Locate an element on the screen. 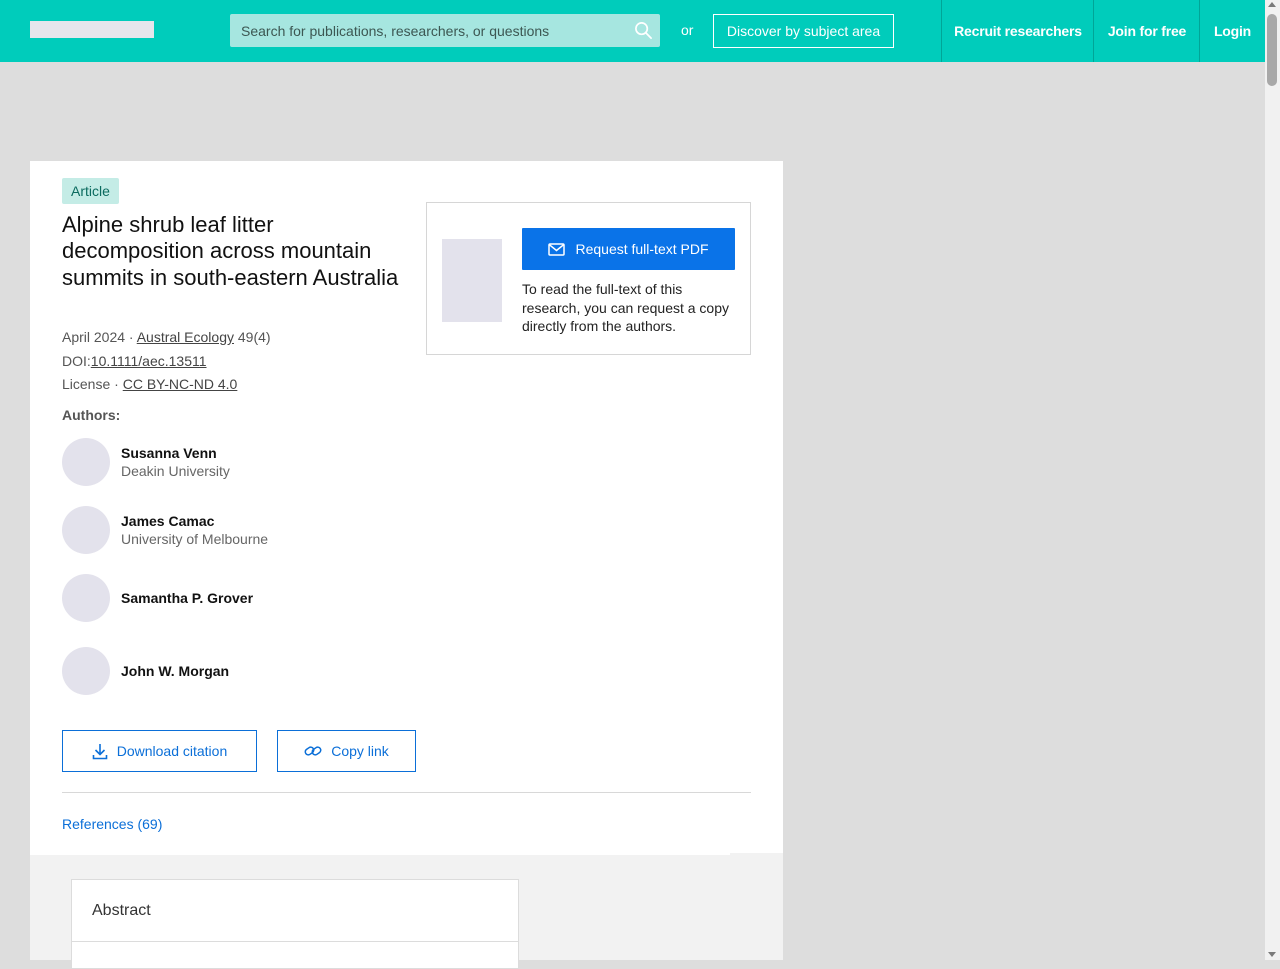 This screenshot has width=1280, height=969. journal-link: Austral Ecology is located at coordinates (185, 337).